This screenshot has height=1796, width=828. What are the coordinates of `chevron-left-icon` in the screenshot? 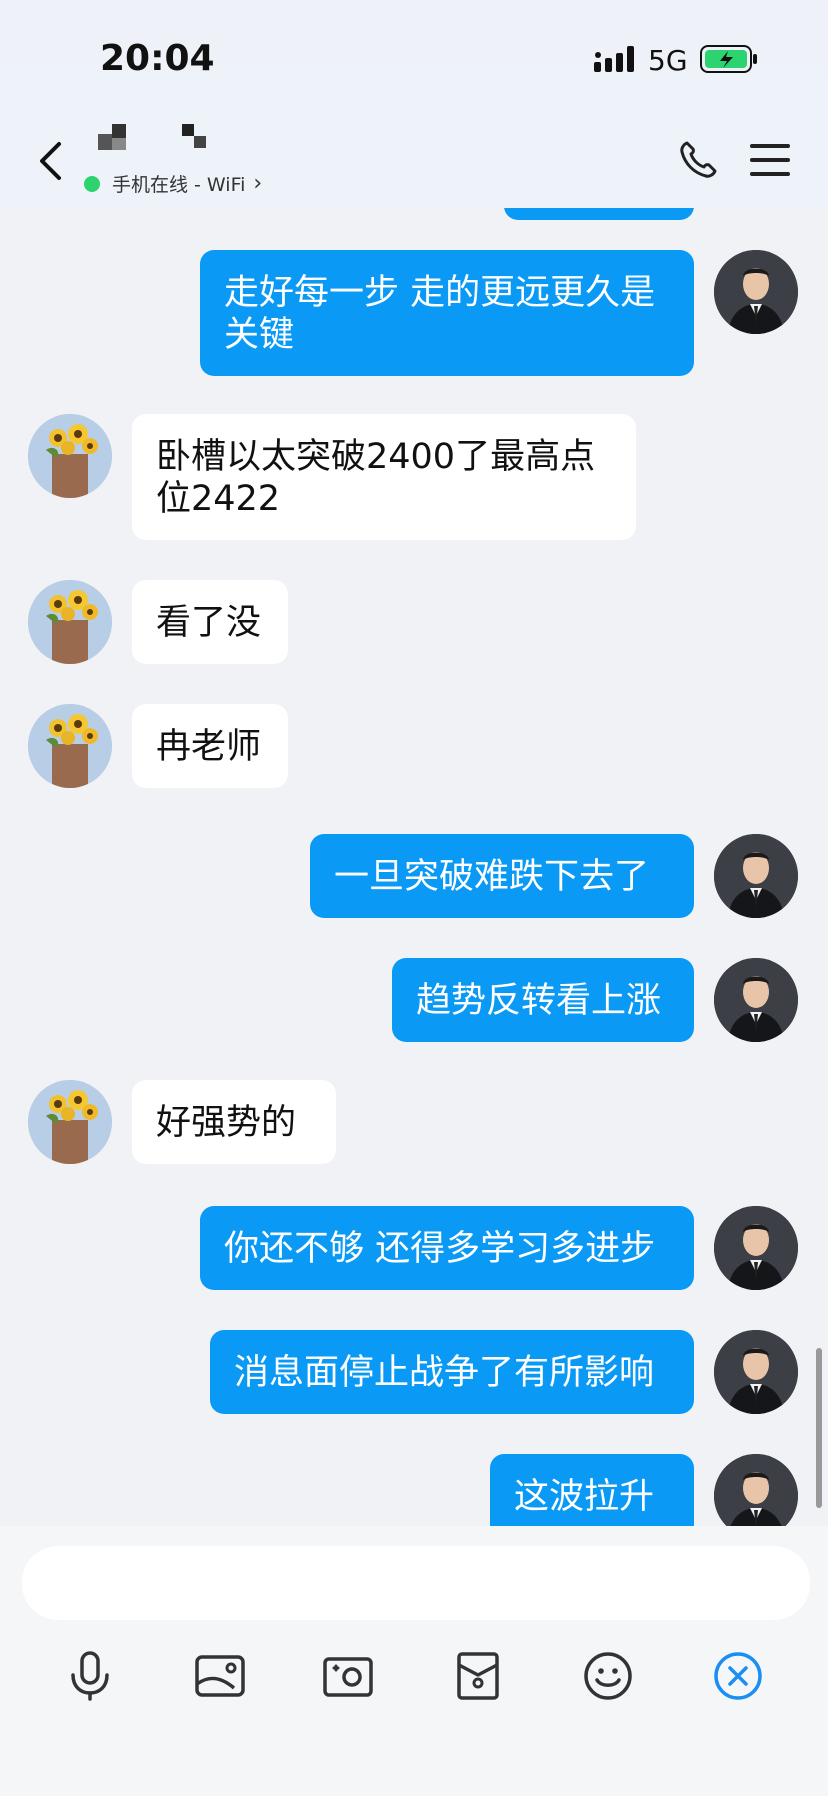 It's located at (50, 161).